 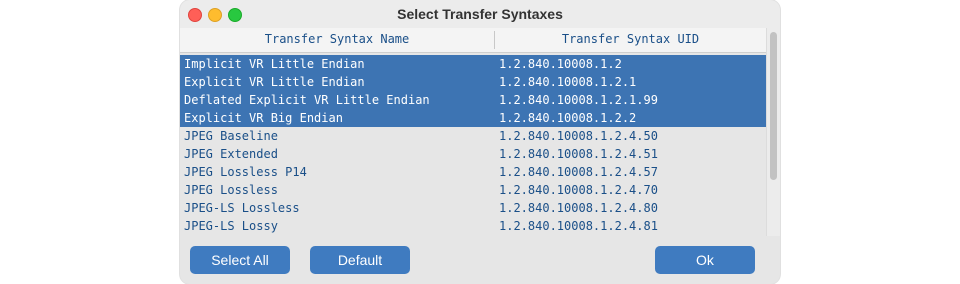 What do you see at coordinates (231, 136) in the screenshot?
I see `transfer-syntax-name: JPEG Baseline` at bounding box center [231, 136].